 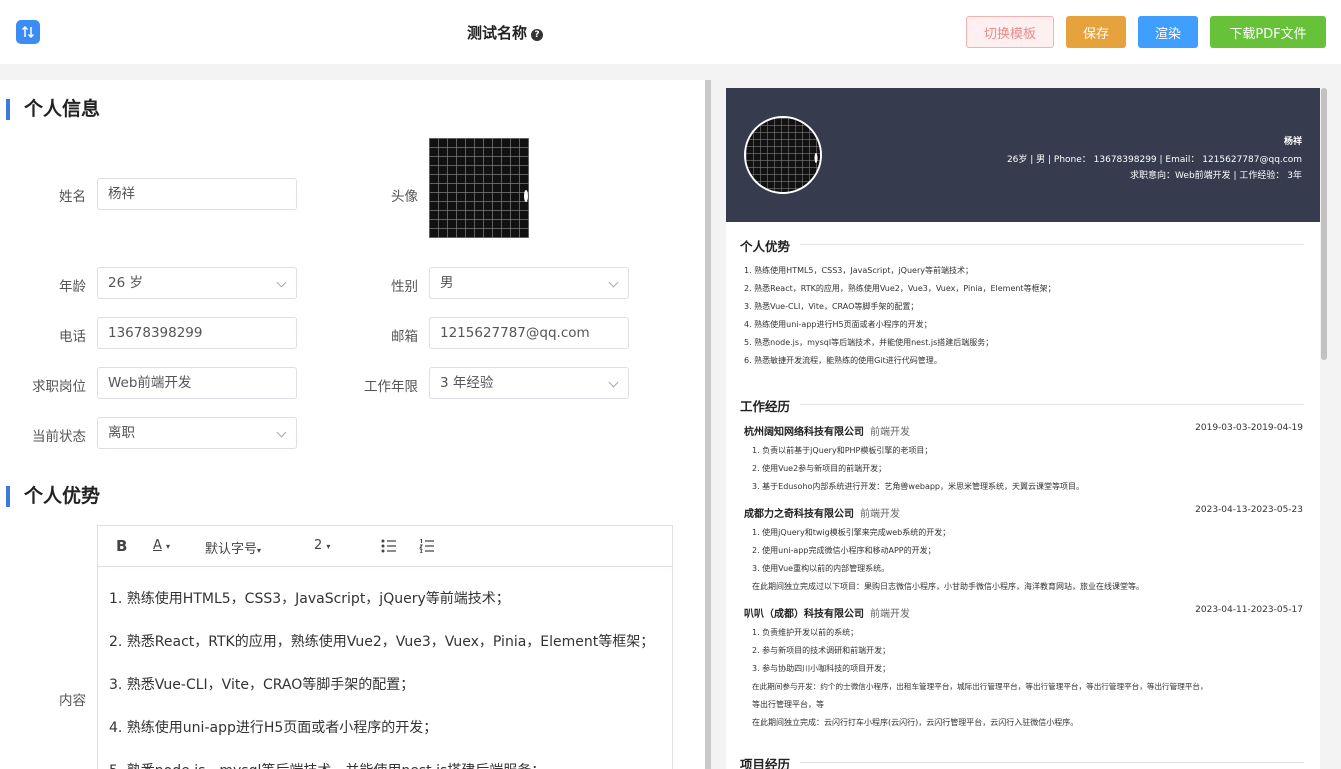 I want to click on resume-list-item: 2. 参与新项目的技术调研和前端开发；, so click(x=821, y=650).